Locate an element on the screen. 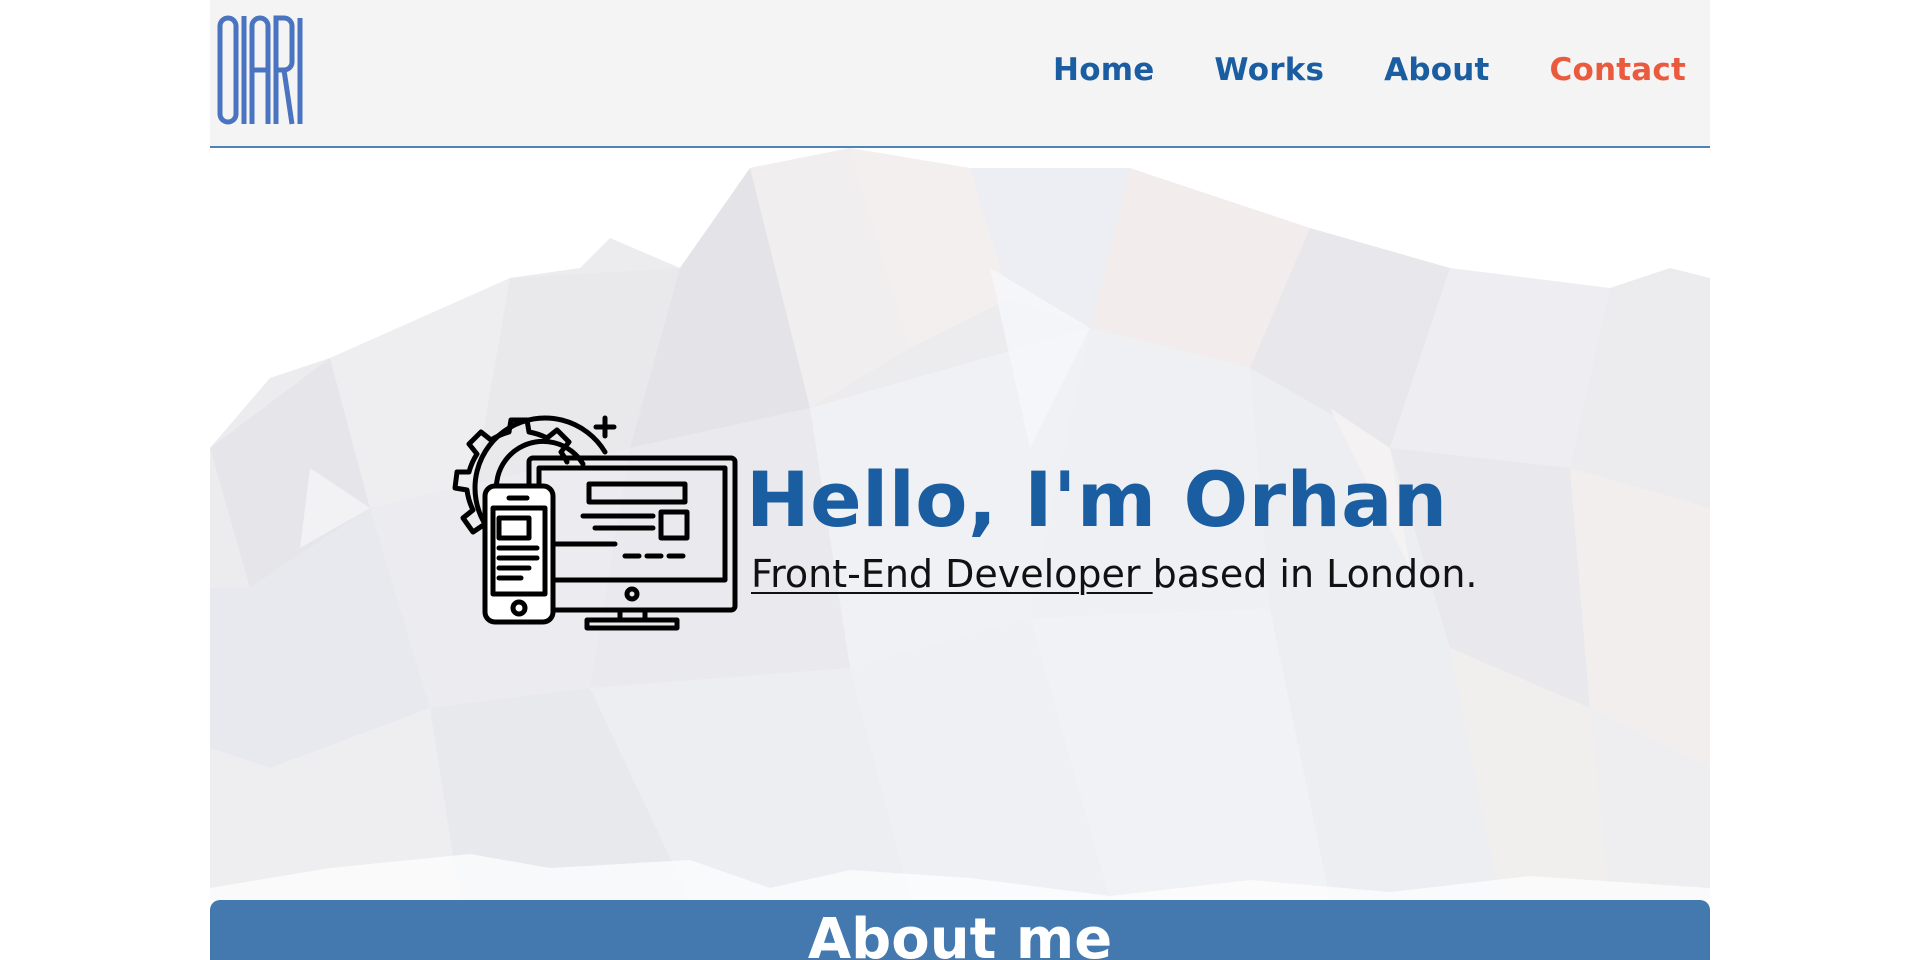 This screenshot has width=1920, height=960. nav-works: Works is located at coordinates (1269, 70).